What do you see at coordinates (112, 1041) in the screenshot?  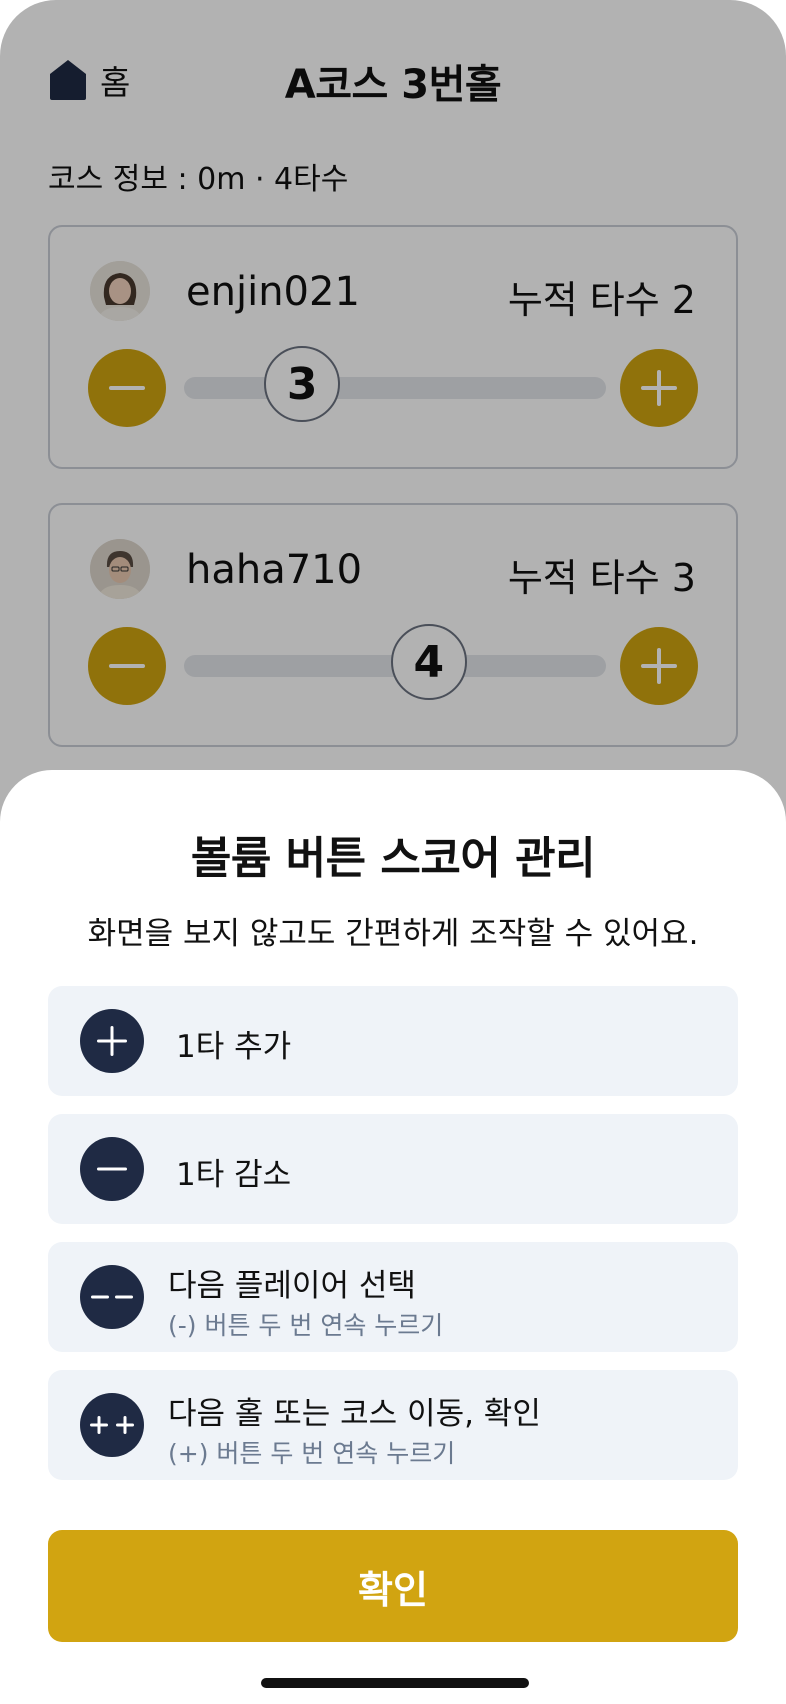 I see `plus-icon` at bounding box center [112, 1041].